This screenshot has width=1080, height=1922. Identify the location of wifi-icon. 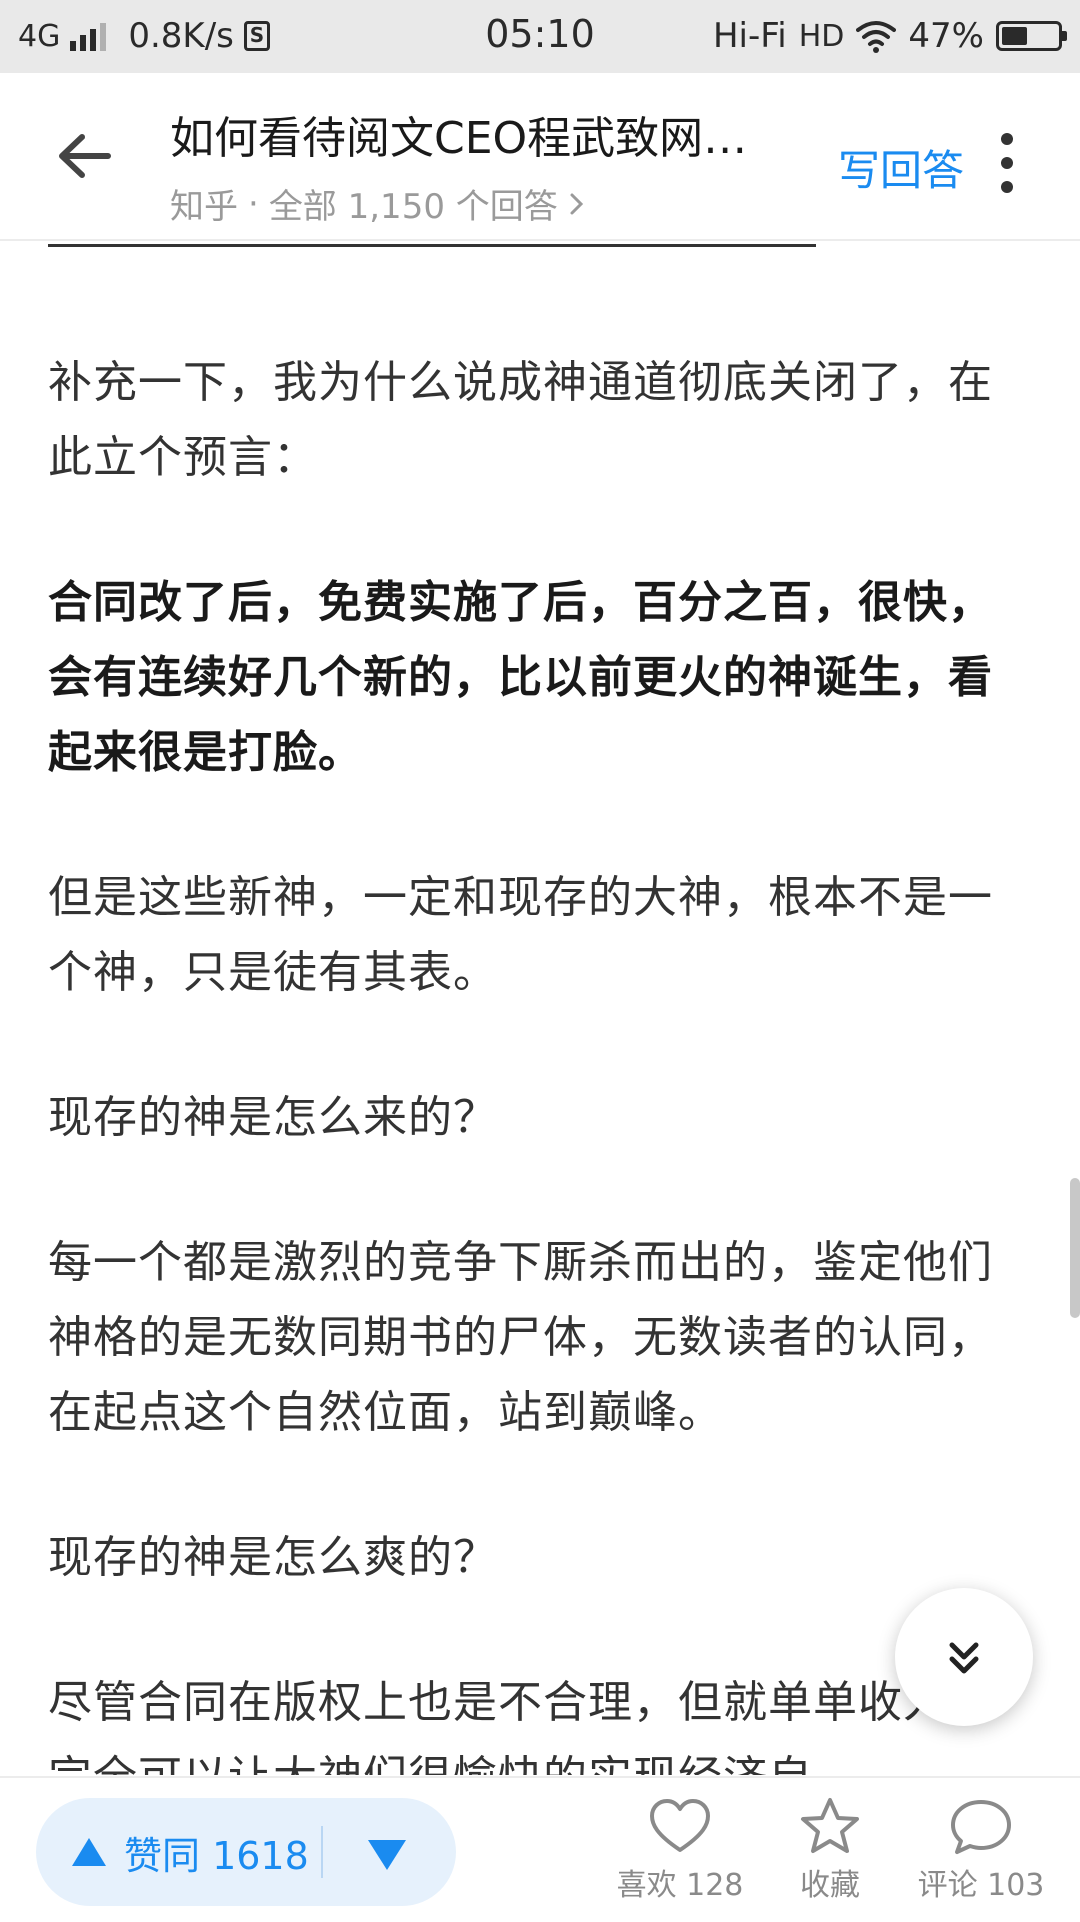
(876, 37).